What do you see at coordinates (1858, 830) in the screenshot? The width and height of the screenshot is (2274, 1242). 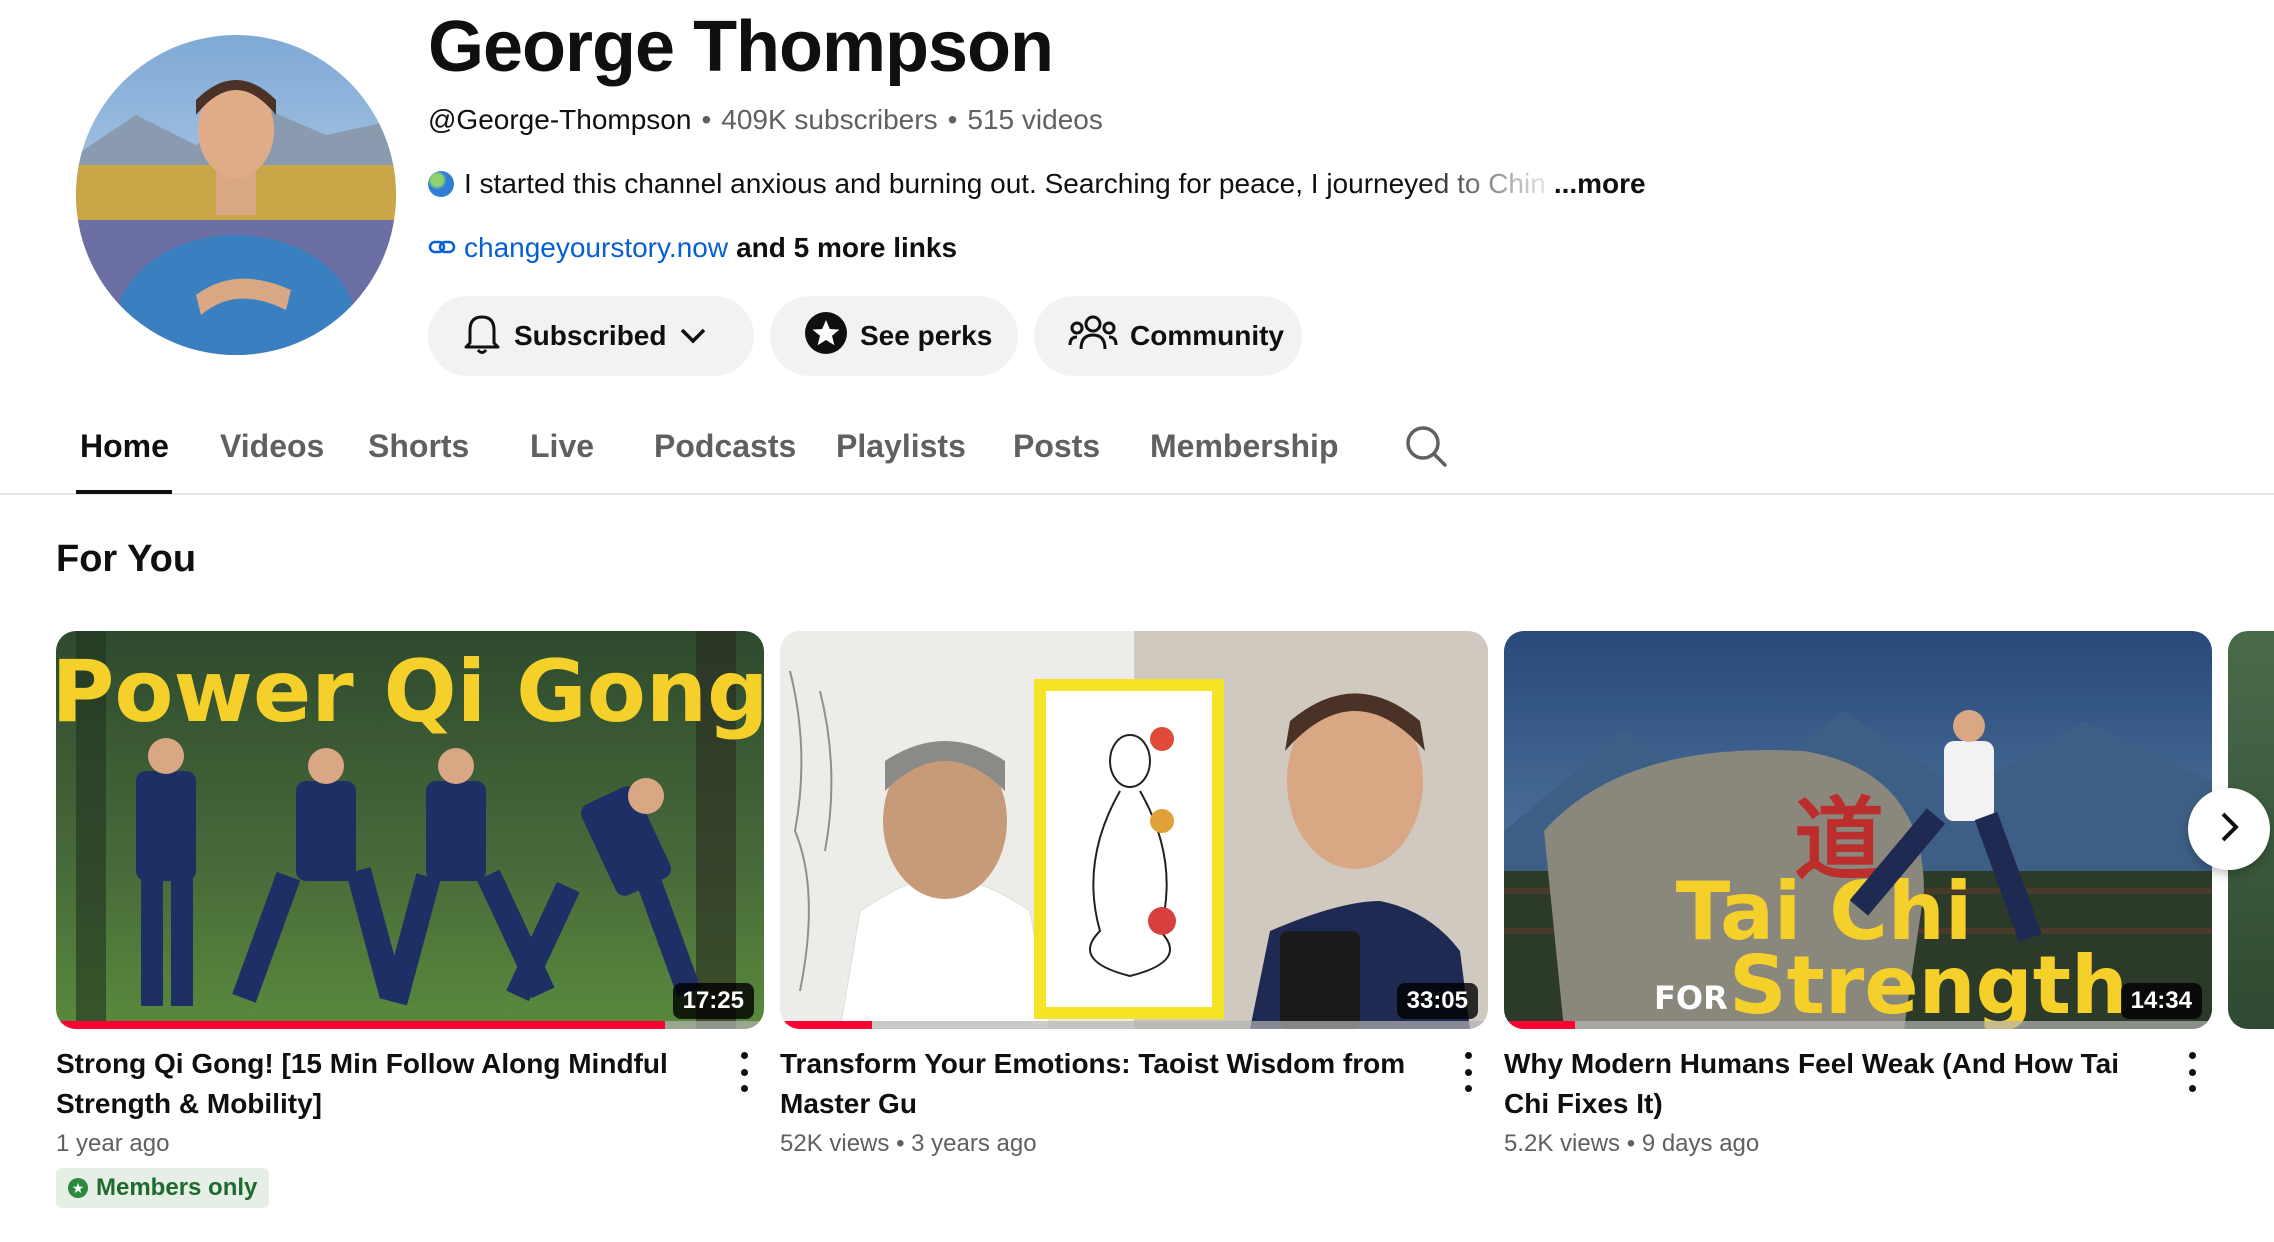 I see `video-thumbnail: 道 Tai Chi FOR Strength 14:34` at bounding box center [1858, 830].